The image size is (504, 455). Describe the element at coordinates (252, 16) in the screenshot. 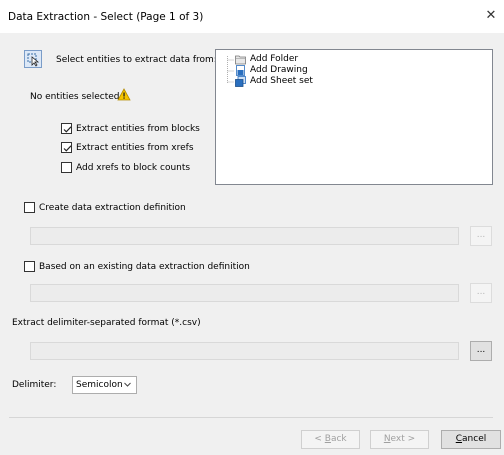

I see `title-bar: Data Extraction - Select (Page 1 of 3) ✕` at that location.